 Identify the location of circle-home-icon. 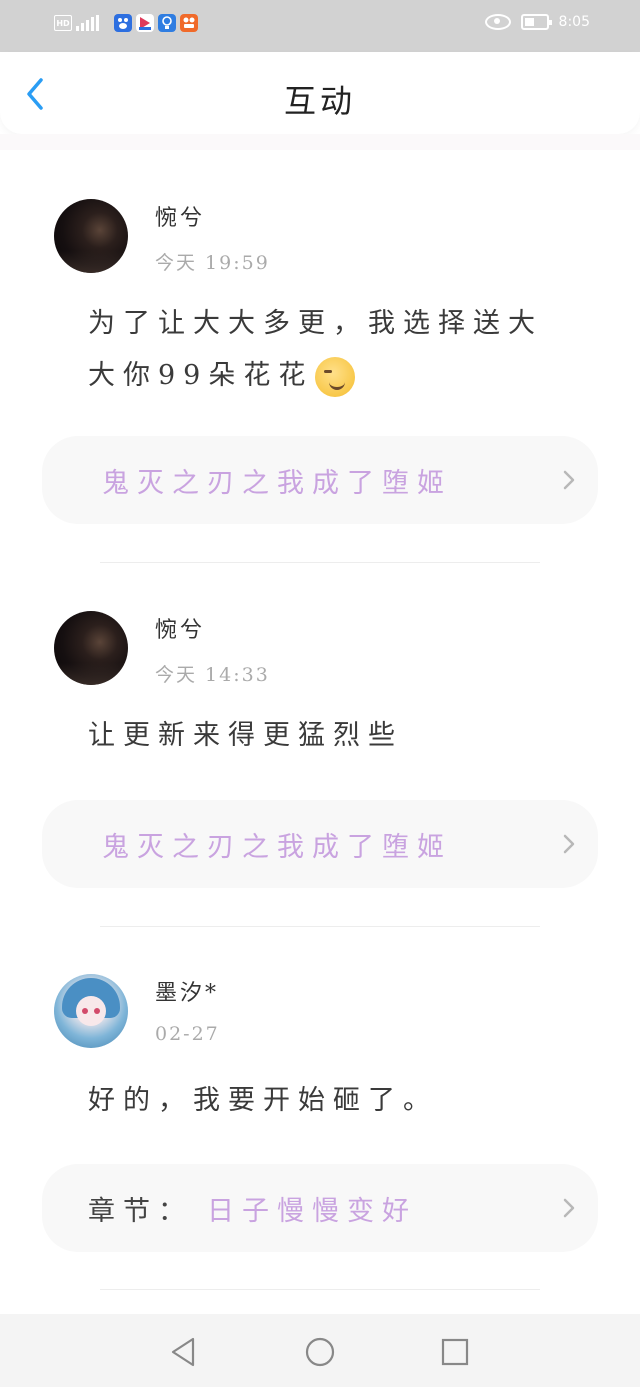
(320, 1352).